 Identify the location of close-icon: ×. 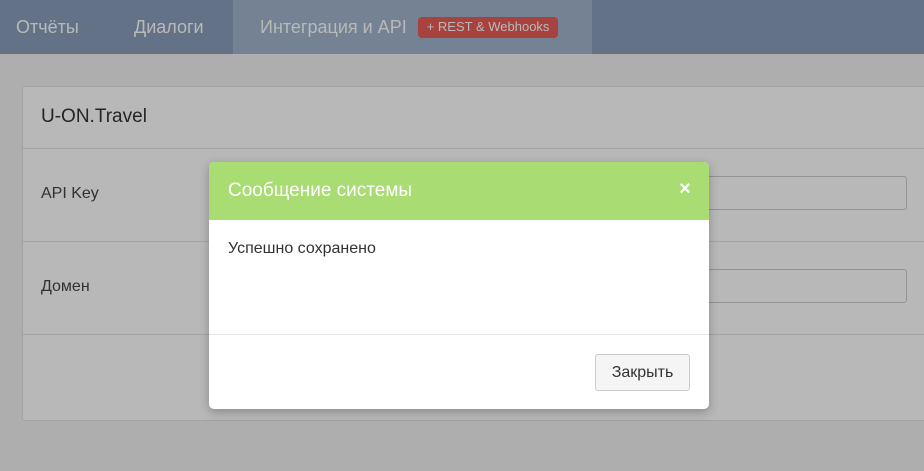
(685, 189).